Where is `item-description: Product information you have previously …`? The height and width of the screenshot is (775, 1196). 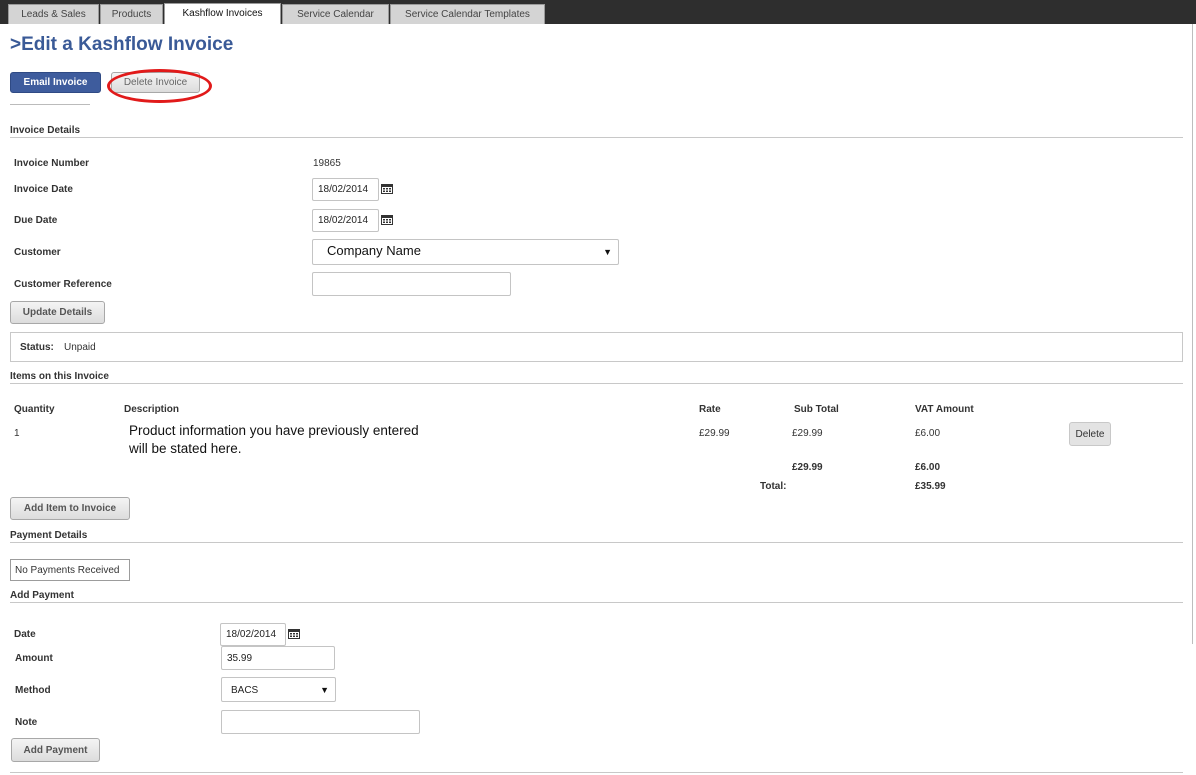 item-description: Product information you have previously … is located at coordinates (274, 439).